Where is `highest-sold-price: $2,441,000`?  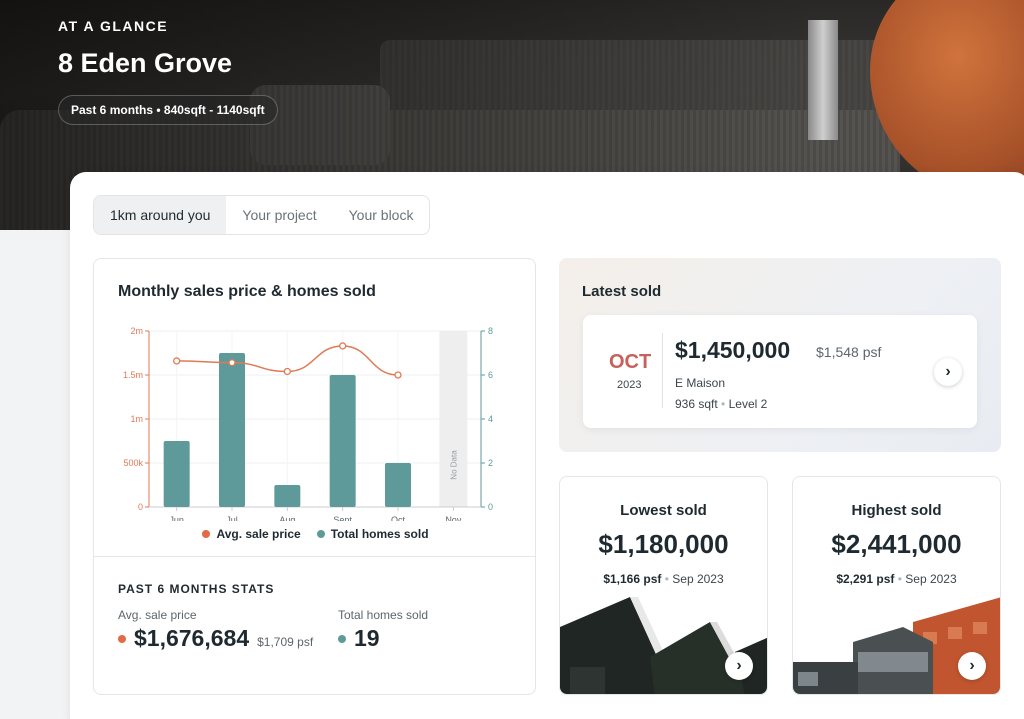 highest-sold-price: $2,441,000 is located at coordinates (896, 544).